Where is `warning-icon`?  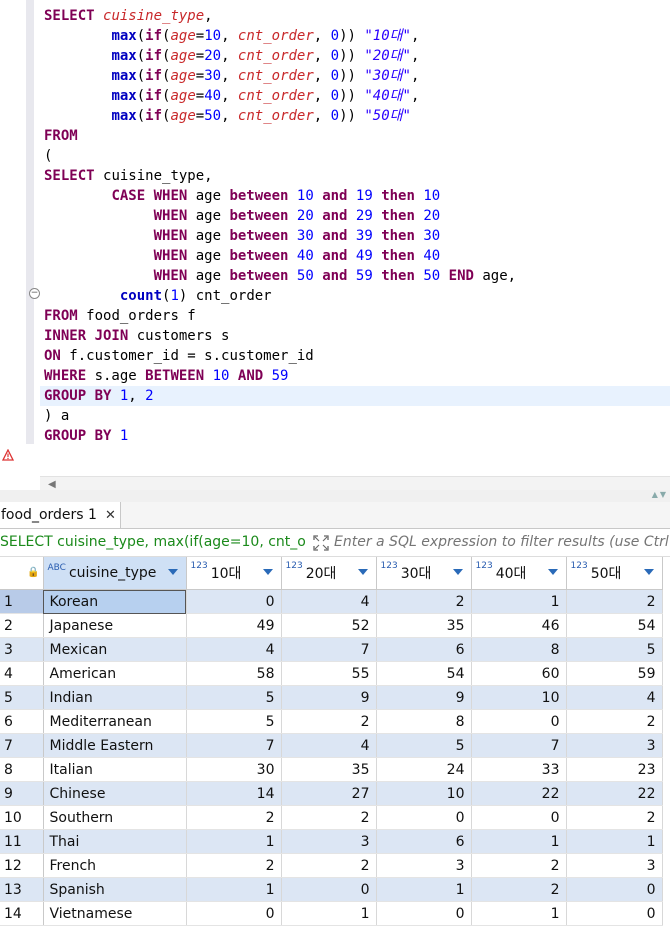
warning-icon is located at coordinates (8, 455).